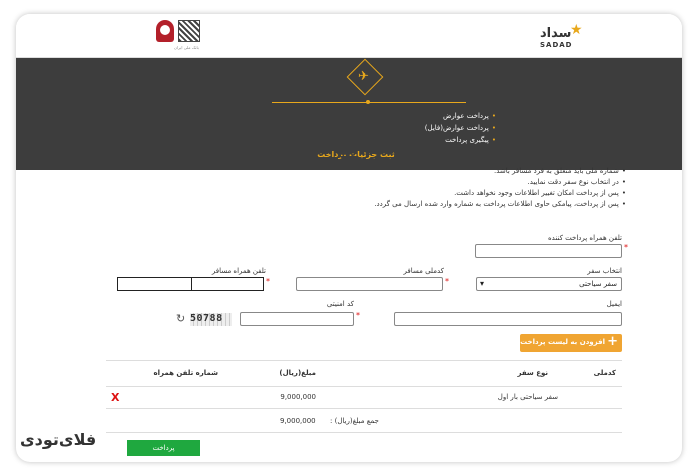 The image size is (696, 468). I want to click on col-amount: مبلغ(ریال), so click(297, 373).